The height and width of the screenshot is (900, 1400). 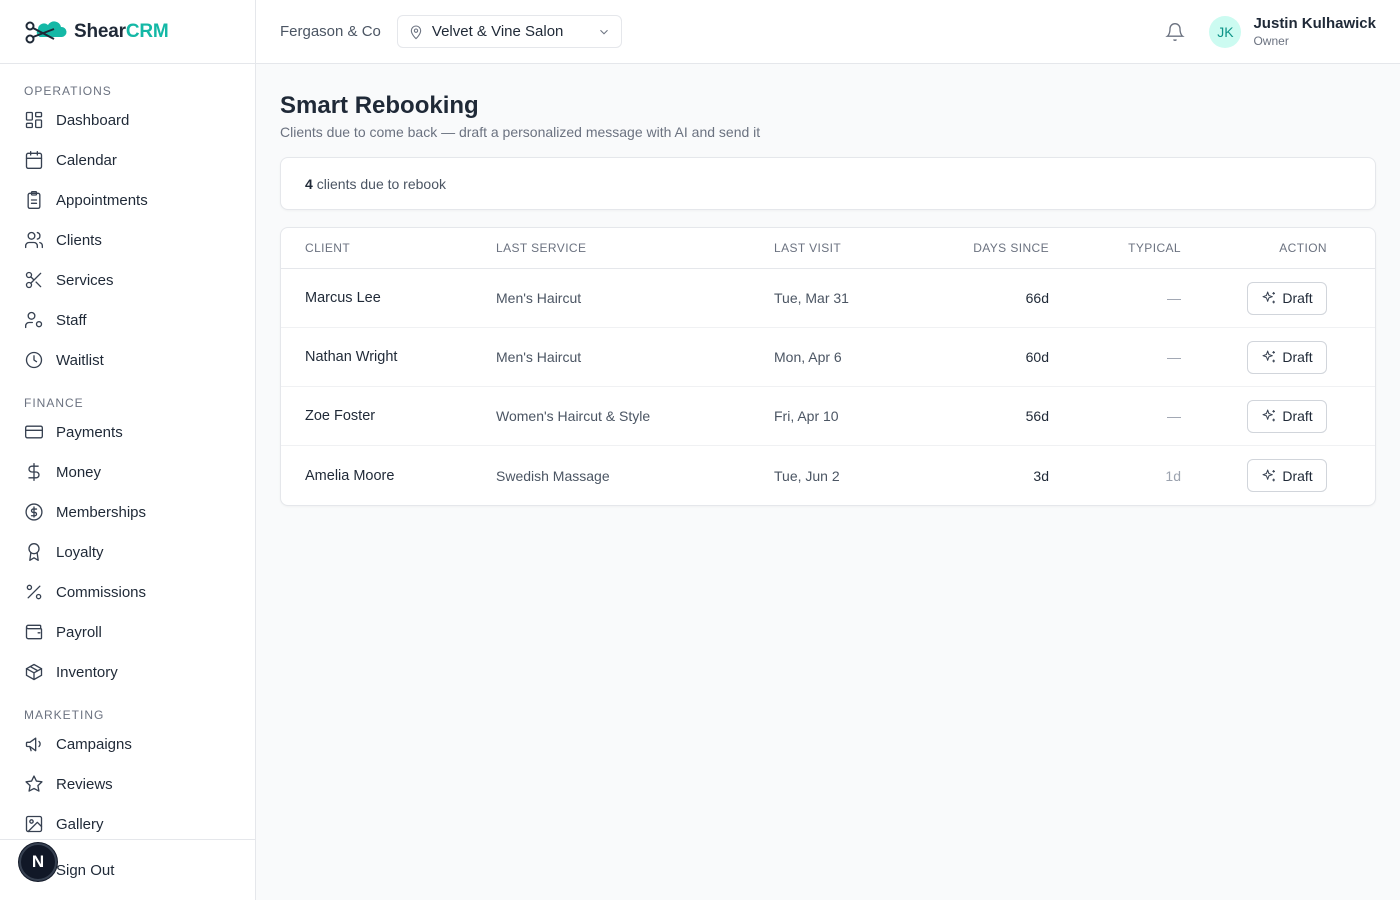 What do you see at coordinates (127, 432) in the screenshot?
I see `sidebar-item-payments: Payments` at bounding box center [127, 432].